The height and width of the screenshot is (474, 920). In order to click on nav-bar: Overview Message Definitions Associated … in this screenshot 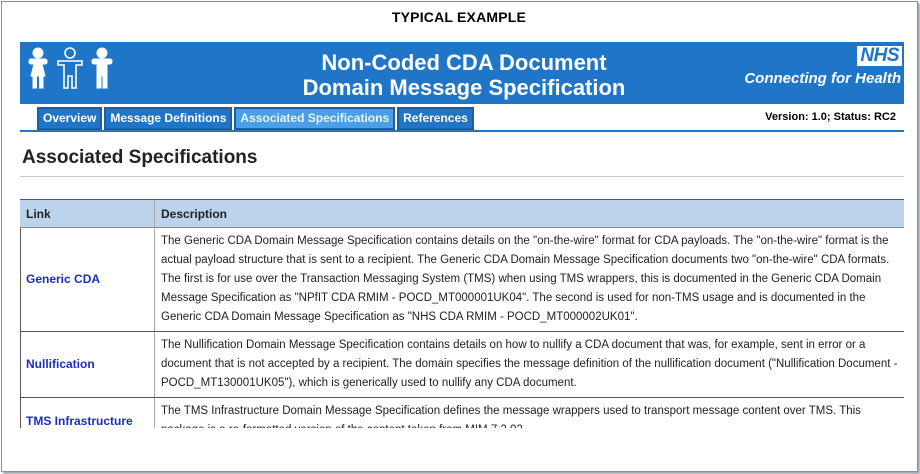, I will do `click(462, 118)`.